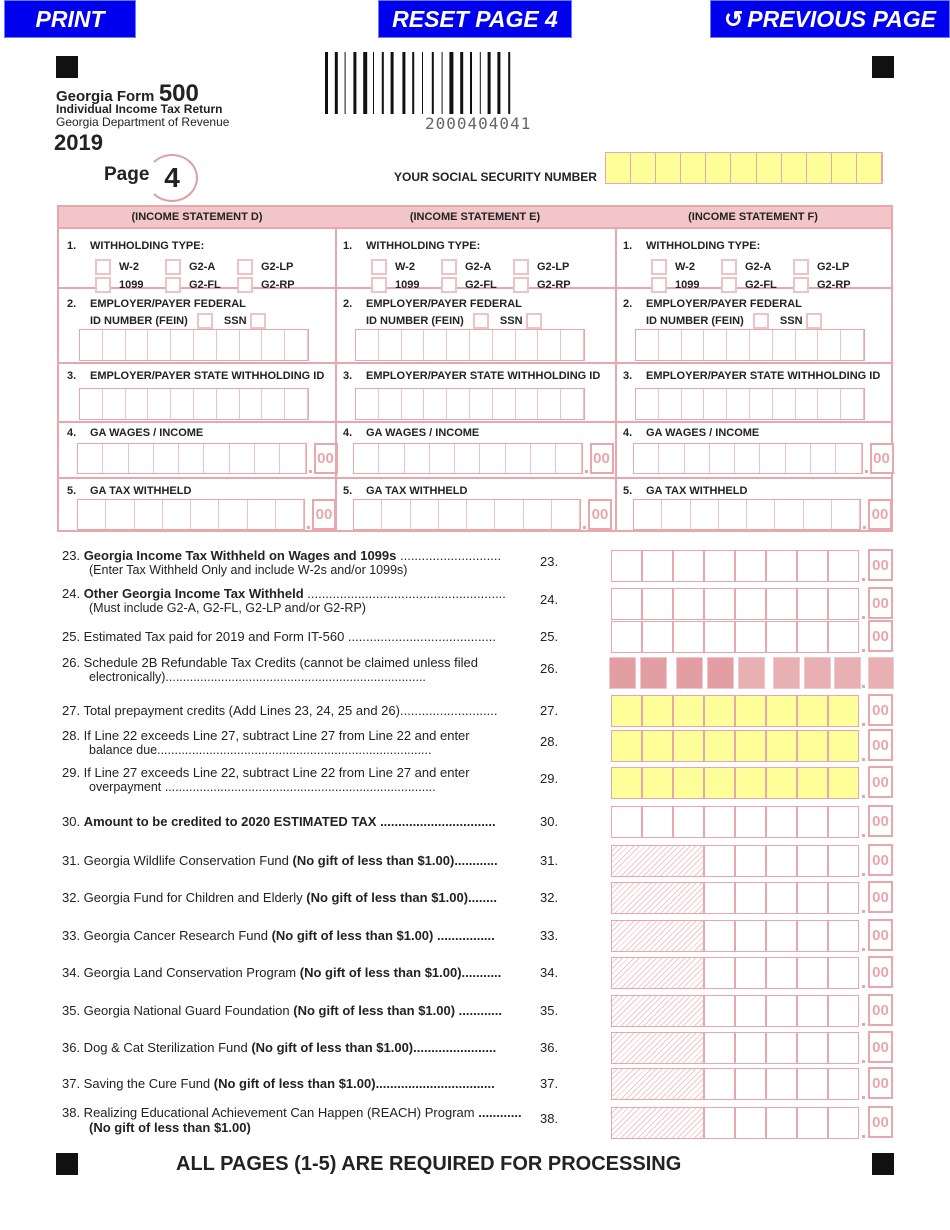 This screenshot has height=1230, width=950. What do you see at coordinates (760, 321) in the screenshot?
I see `fein-checkbox` at bounding box center [760, 321].